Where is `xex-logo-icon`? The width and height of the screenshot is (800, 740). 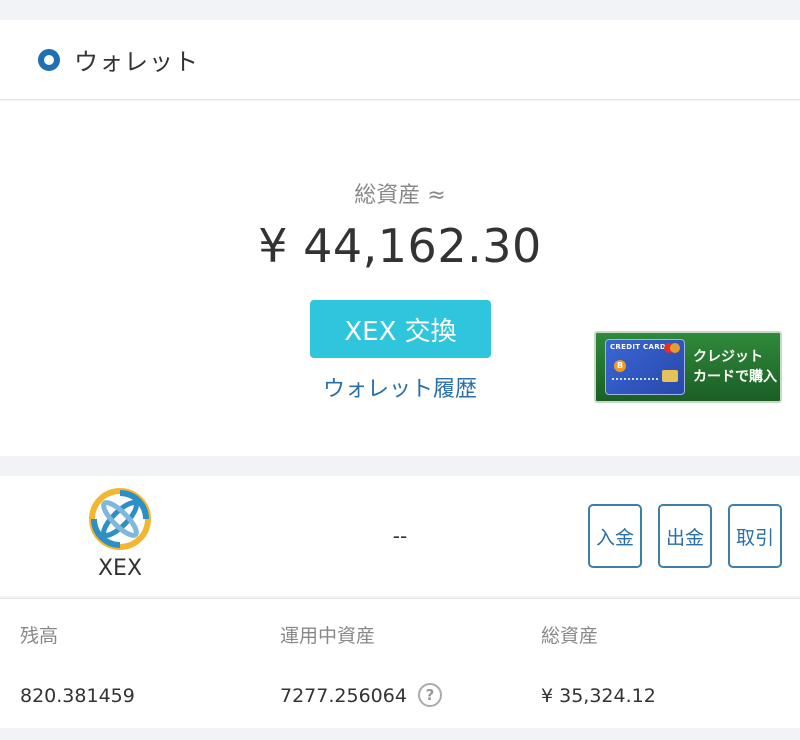 xex-logo-icon is located at coordinates (120, 519).